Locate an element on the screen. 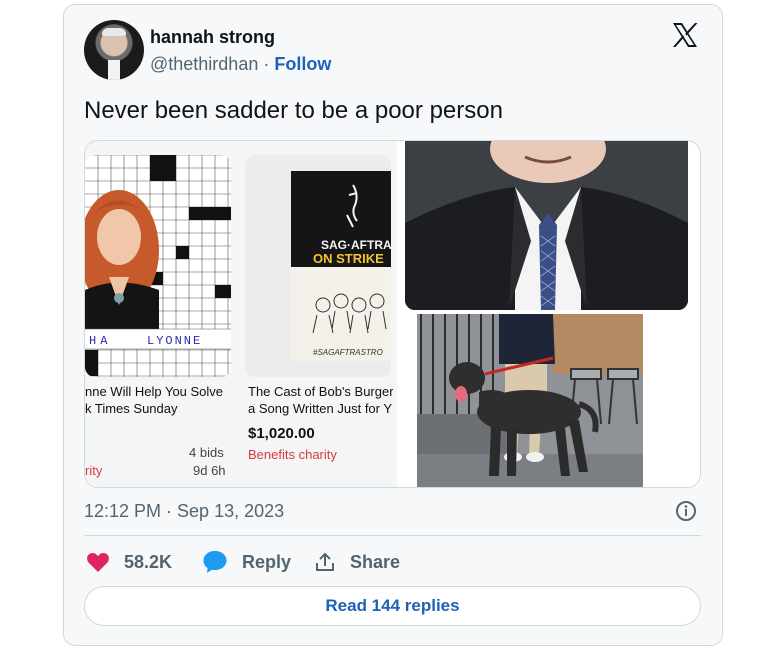  info-icon is located at coordinates (686, 511).